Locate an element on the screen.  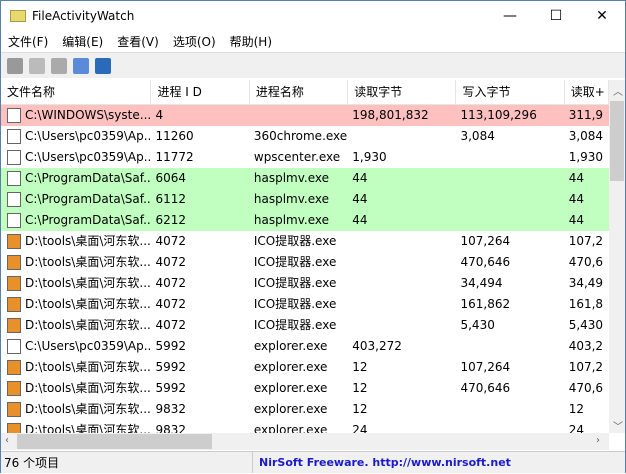
scroll-down-icon: ﹀ is located at coordinates (618, 425).